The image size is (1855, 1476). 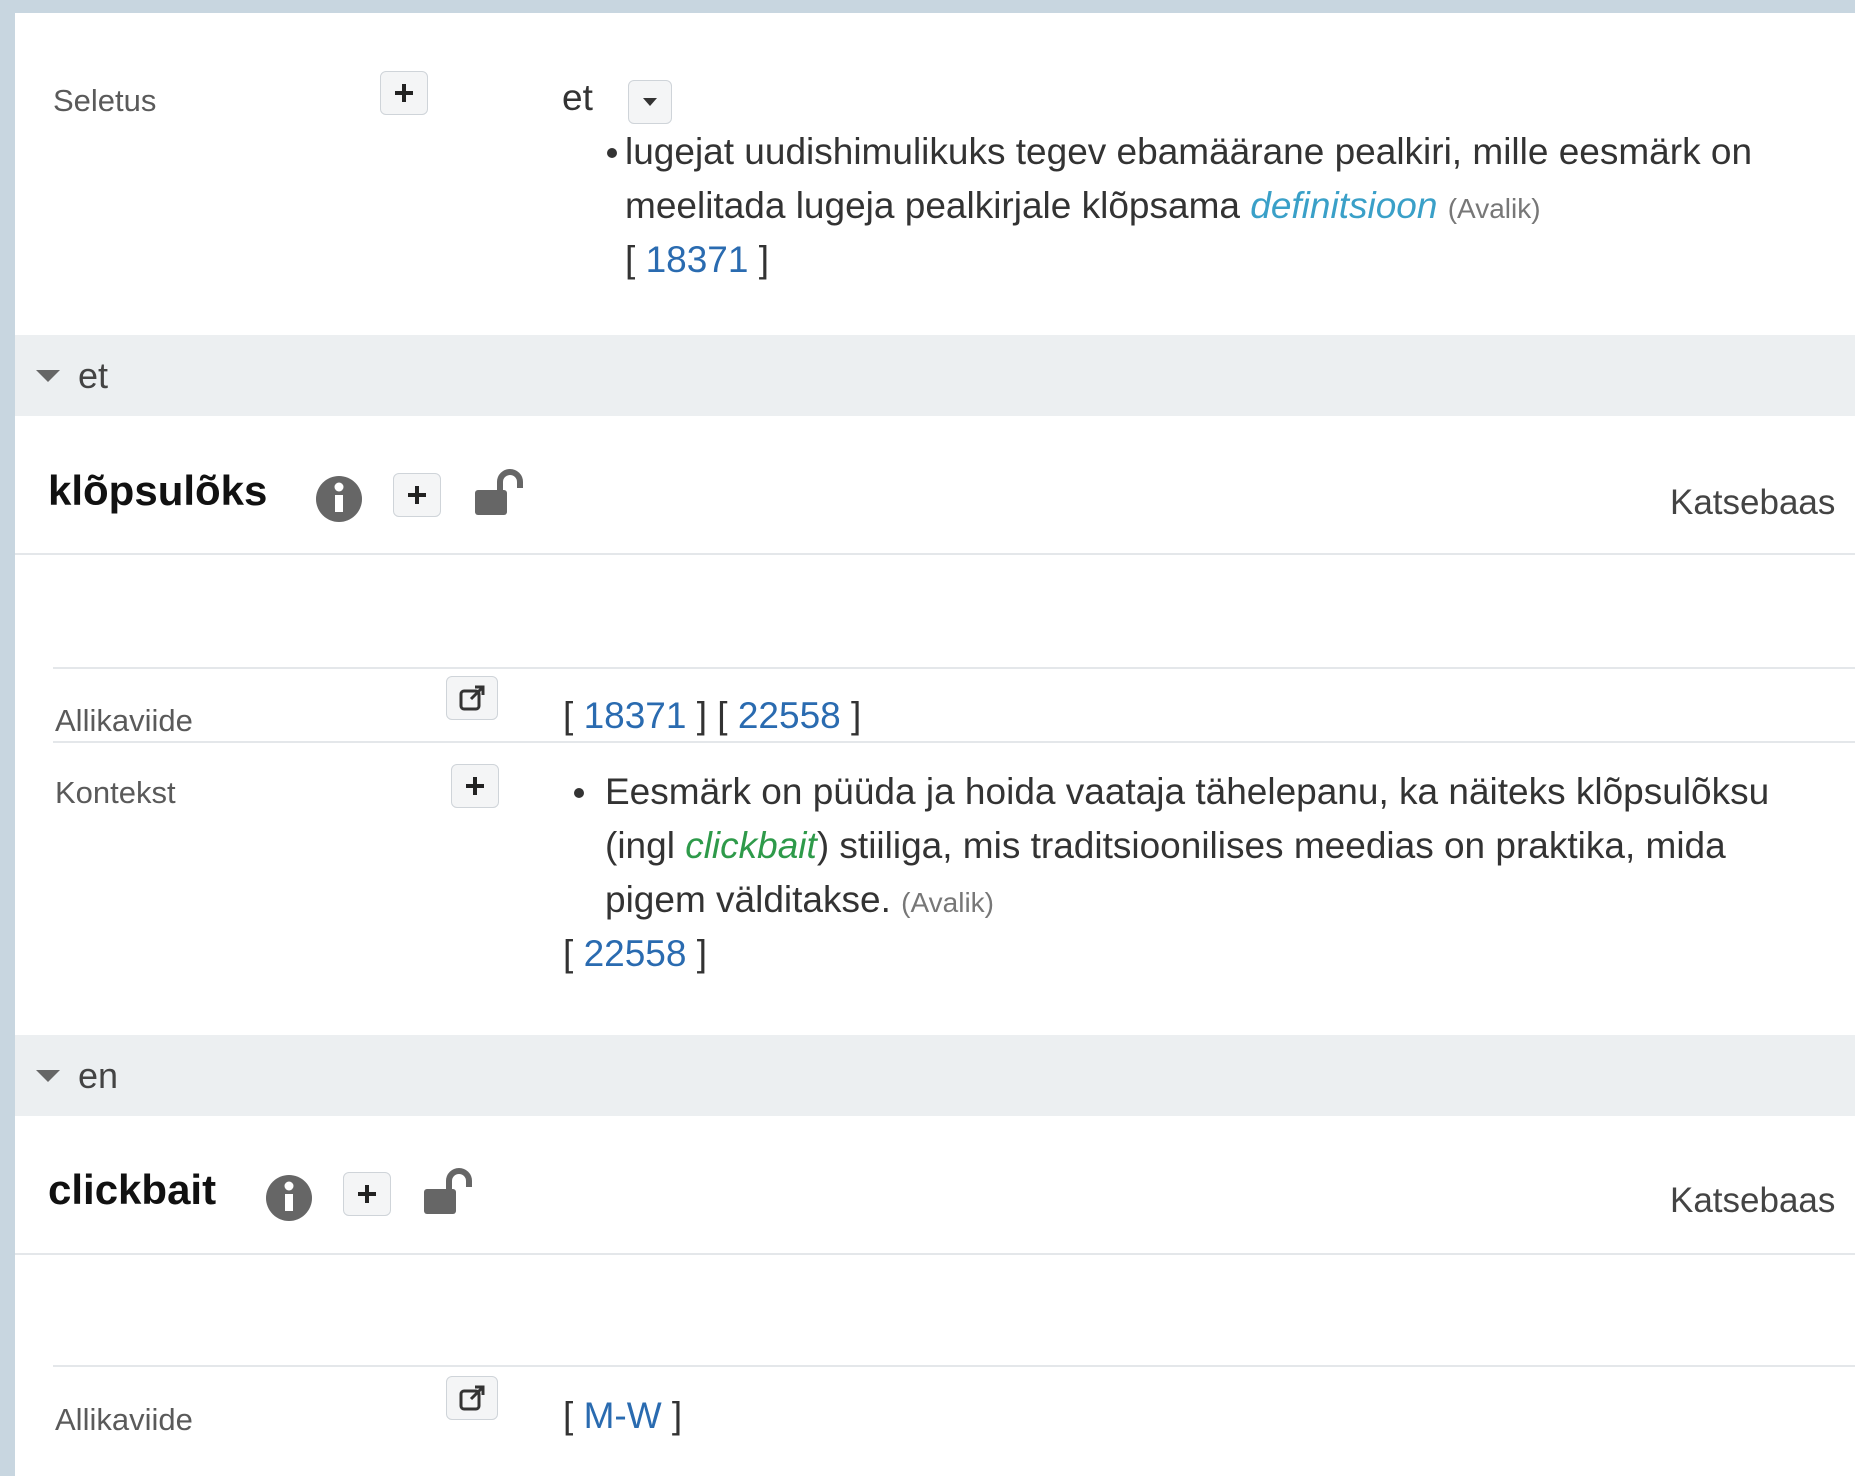 What do you see at coordinates (645, 845) in the screenshot?
I see `context-text: (ingl` at bounding box center [645, 845].